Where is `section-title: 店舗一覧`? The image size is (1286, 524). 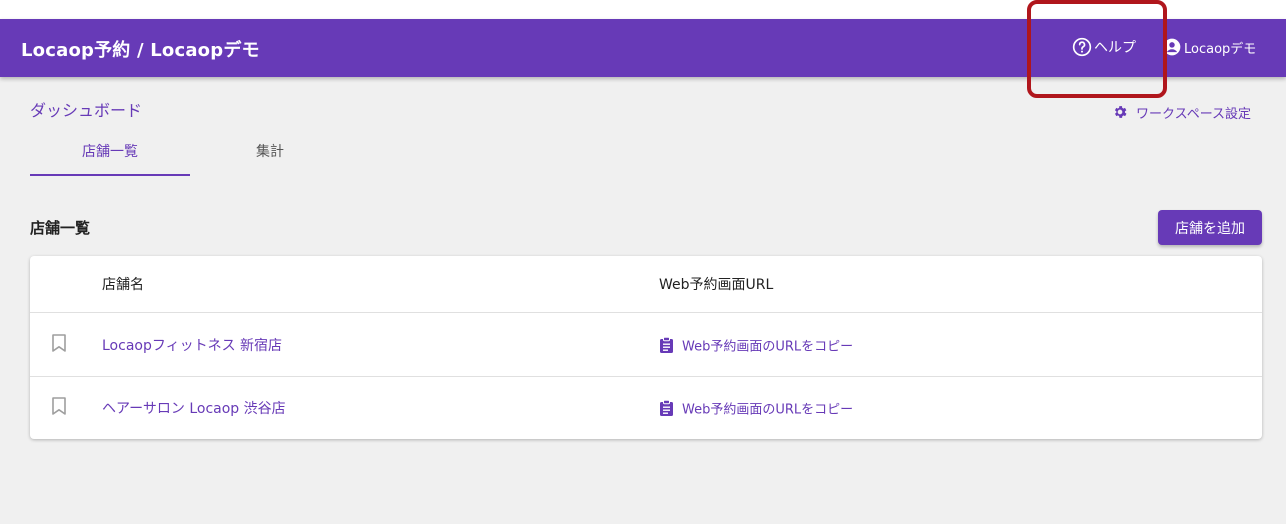 section-title: 店舗一覧 is located at coordinates (60, 228).